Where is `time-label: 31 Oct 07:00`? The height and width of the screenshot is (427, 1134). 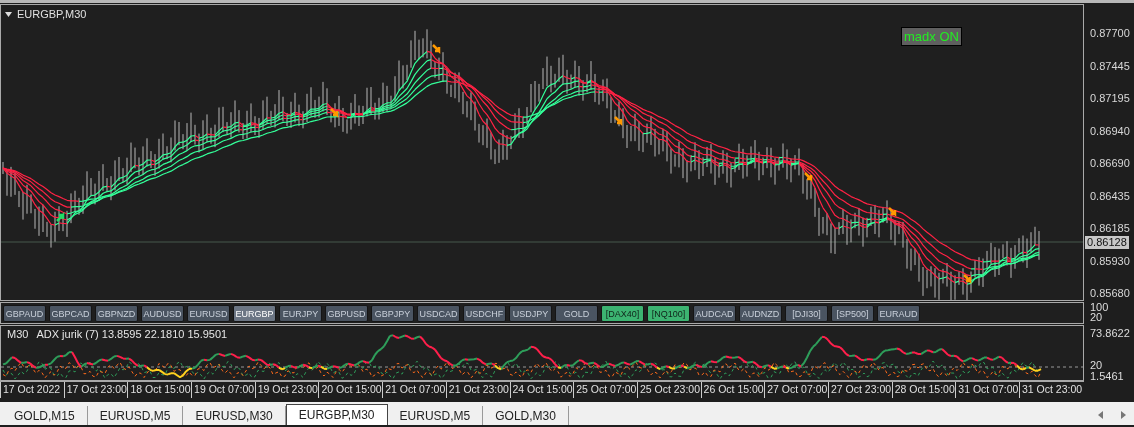
time-label: 31 Oct 07:00 is located at coordinates (987, 390).